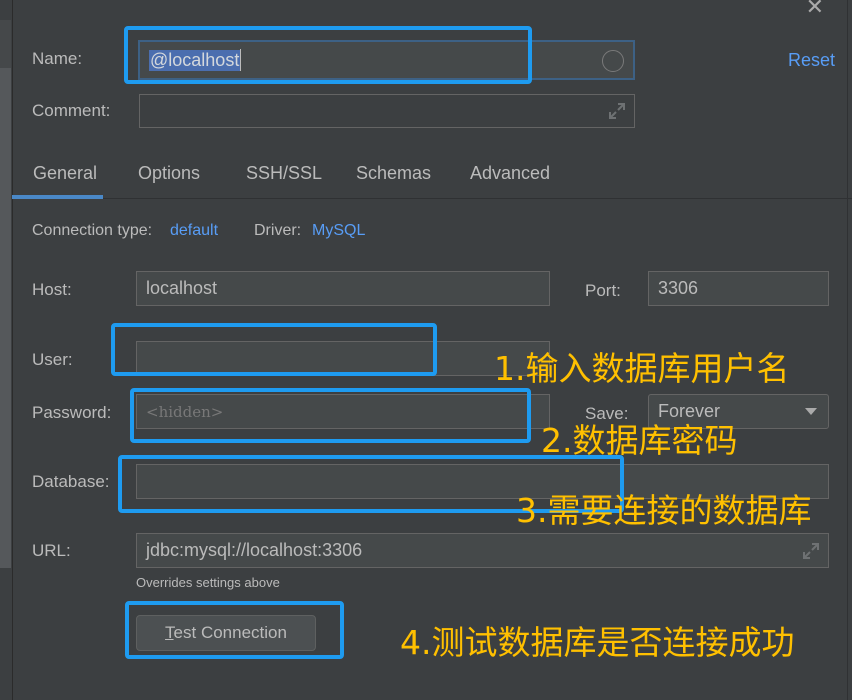 This screenshot has height=700, width=852. Describe the element at coordinates (386, 60) in the screenshot. I see `name-input: @localhost` at that location.